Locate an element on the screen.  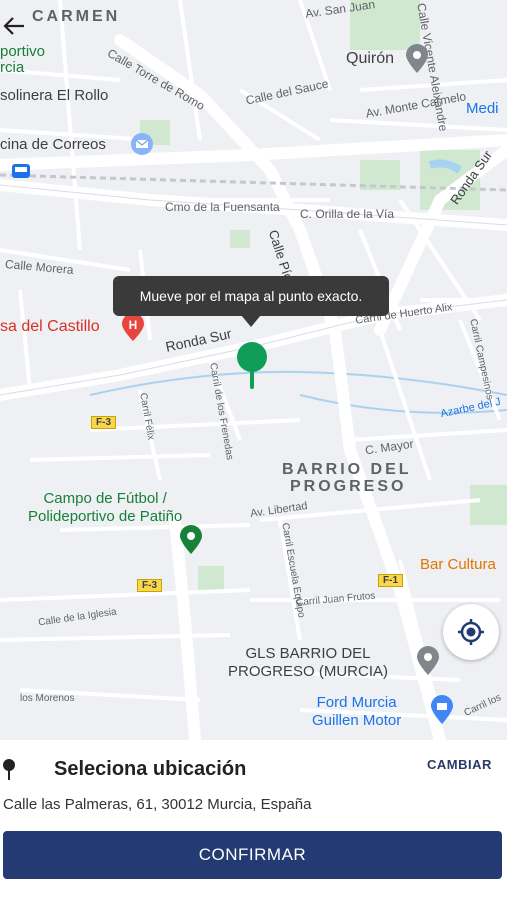
street-label: C. Orilla de la Vía is located at coordinates (347, 214).